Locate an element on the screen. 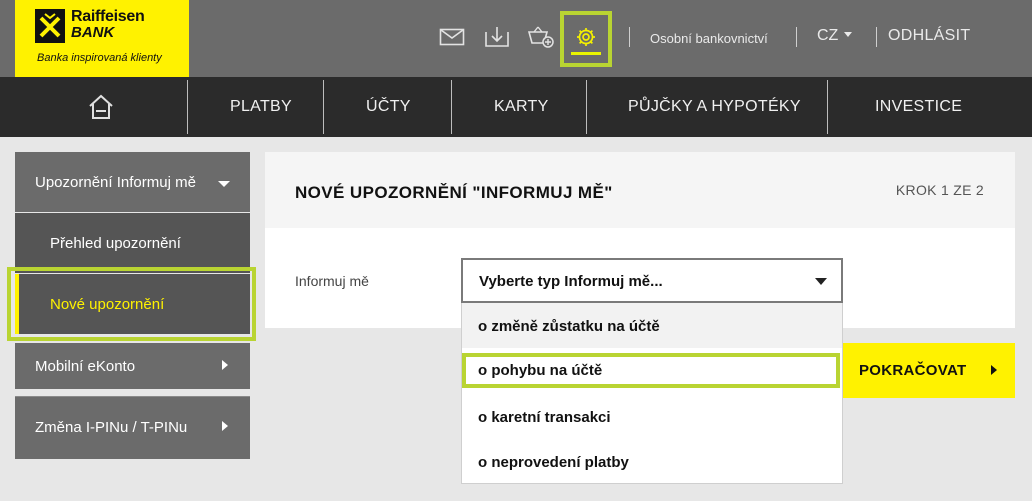 This screenshot has width=1032, height=501. logo-subname: BANK is located at coordinates (93, 32).